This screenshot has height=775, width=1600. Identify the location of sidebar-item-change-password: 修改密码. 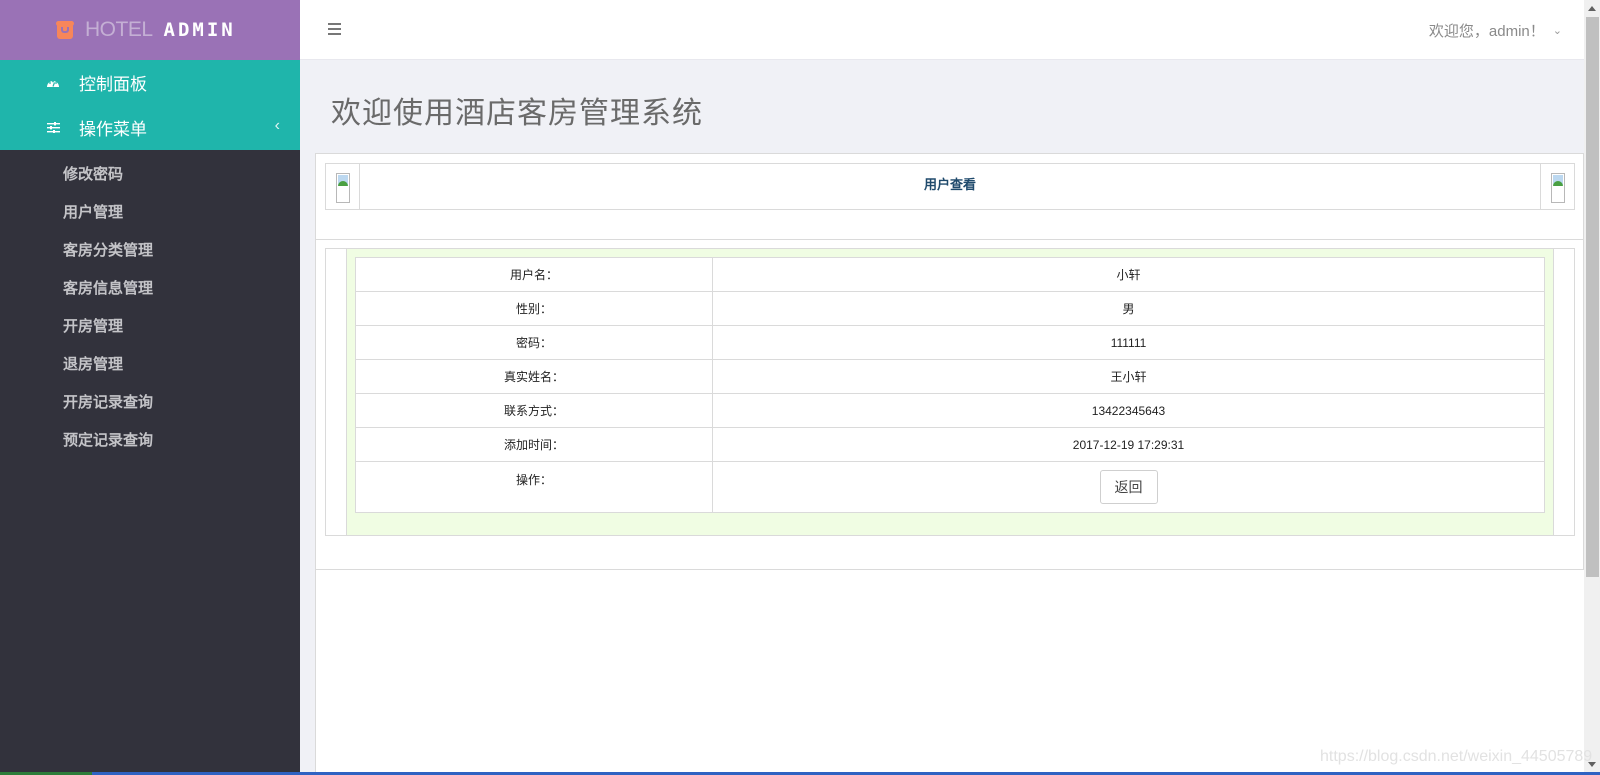
(150, 173).